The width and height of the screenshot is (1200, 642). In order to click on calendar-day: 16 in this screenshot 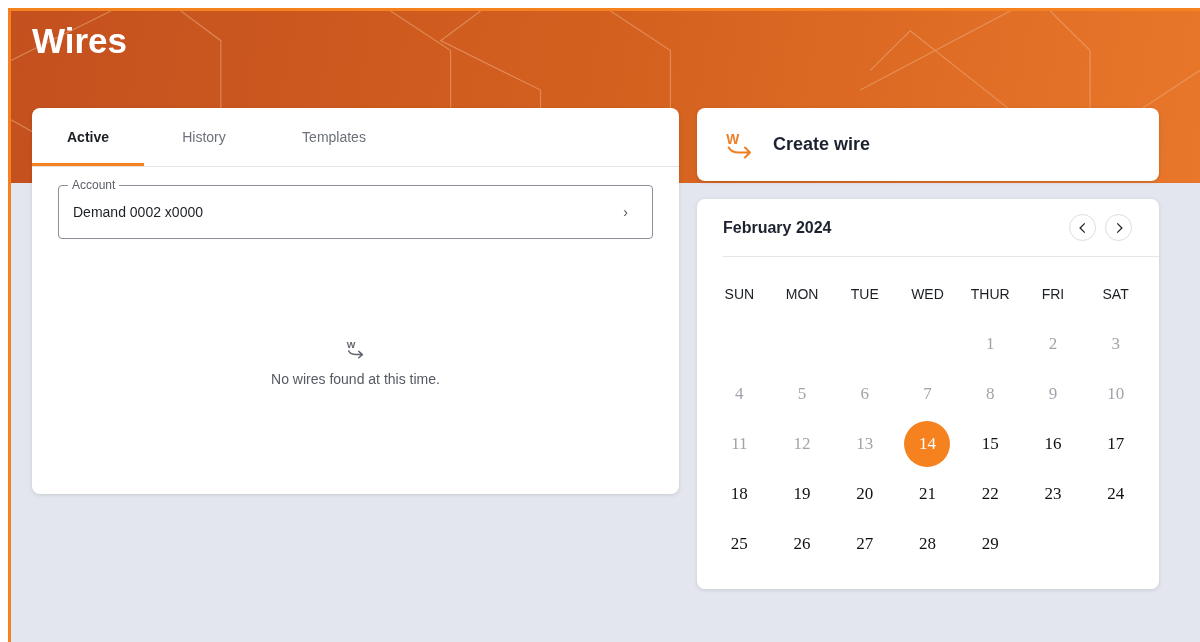, I will do `click(1052, 444)`.